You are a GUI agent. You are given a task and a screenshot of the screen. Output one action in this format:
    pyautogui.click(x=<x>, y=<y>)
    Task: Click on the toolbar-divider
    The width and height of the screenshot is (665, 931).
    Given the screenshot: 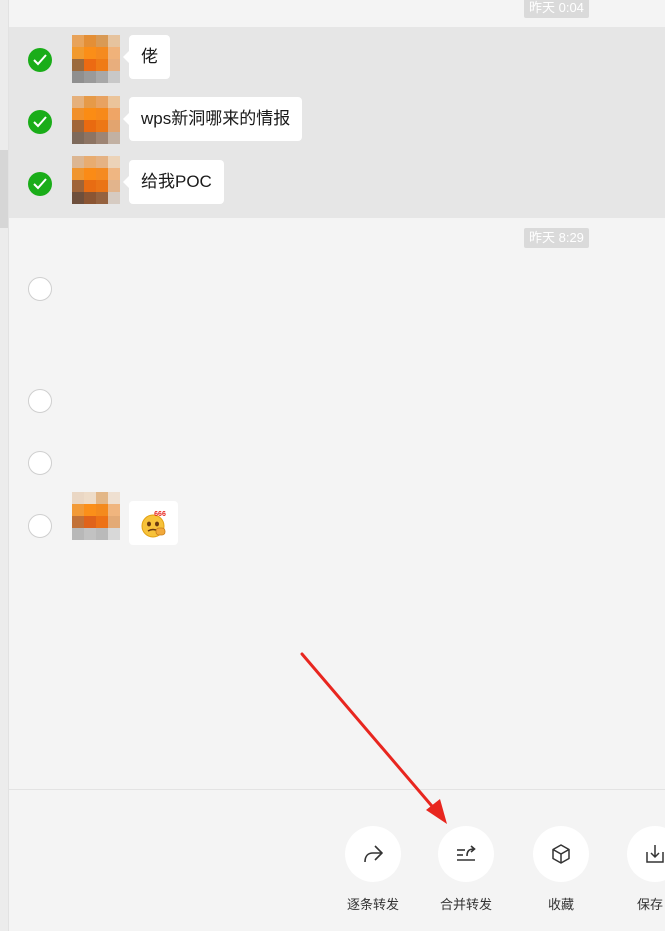 What is the action you would take?
    pyautogui.click(x=337, y=789)
    